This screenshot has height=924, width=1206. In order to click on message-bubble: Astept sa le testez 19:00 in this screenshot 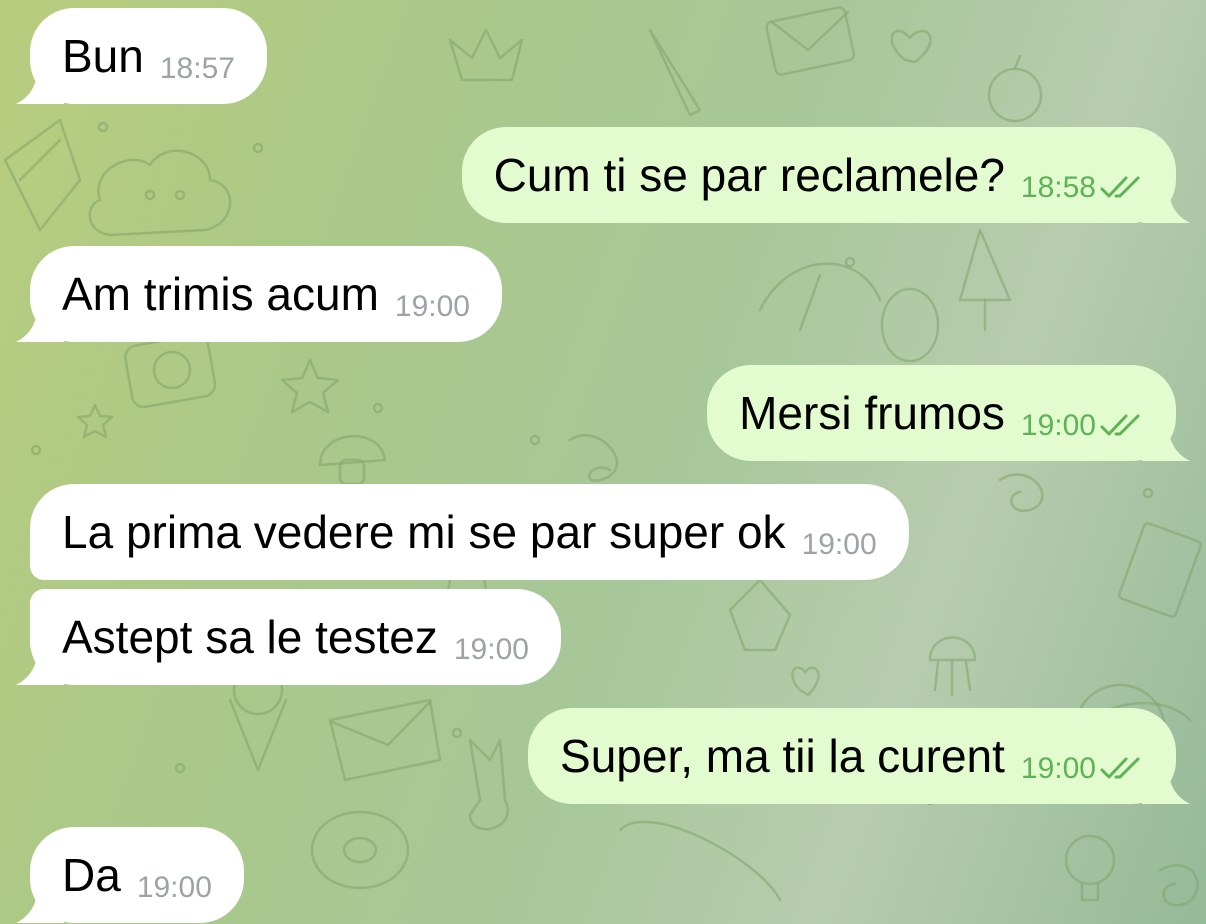, I will do `click(295, 637)`.